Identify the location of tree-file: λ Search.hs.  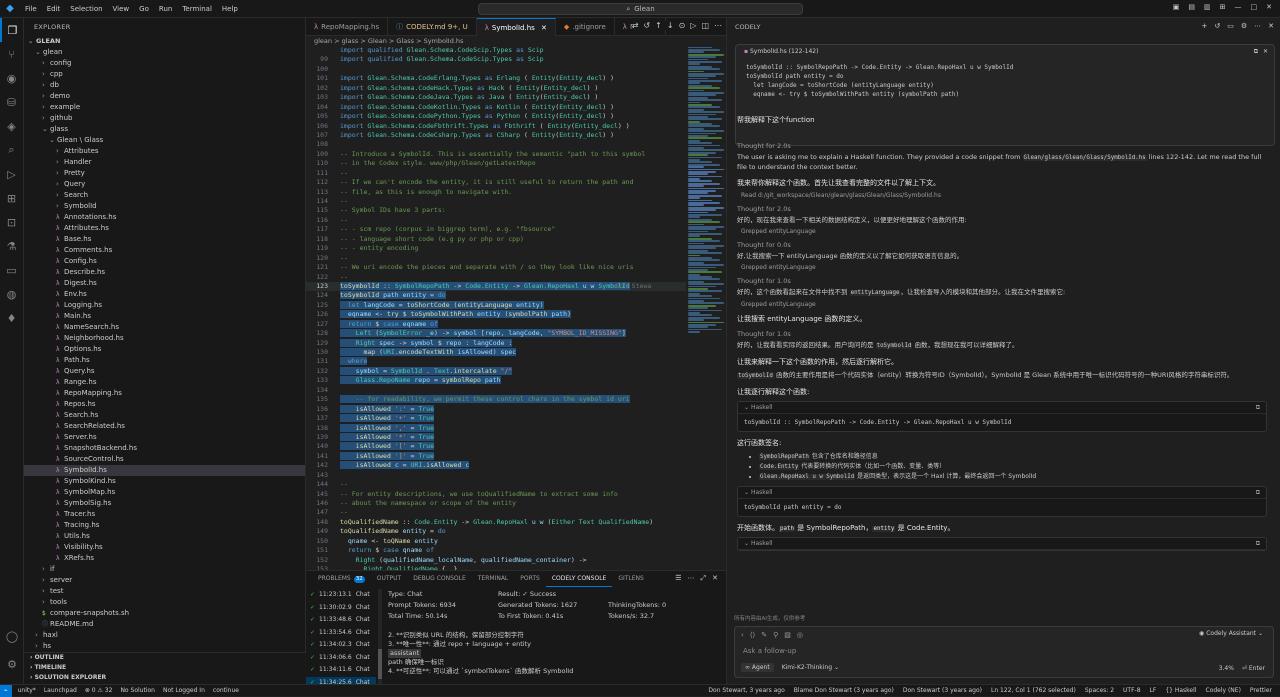
(164, 415).